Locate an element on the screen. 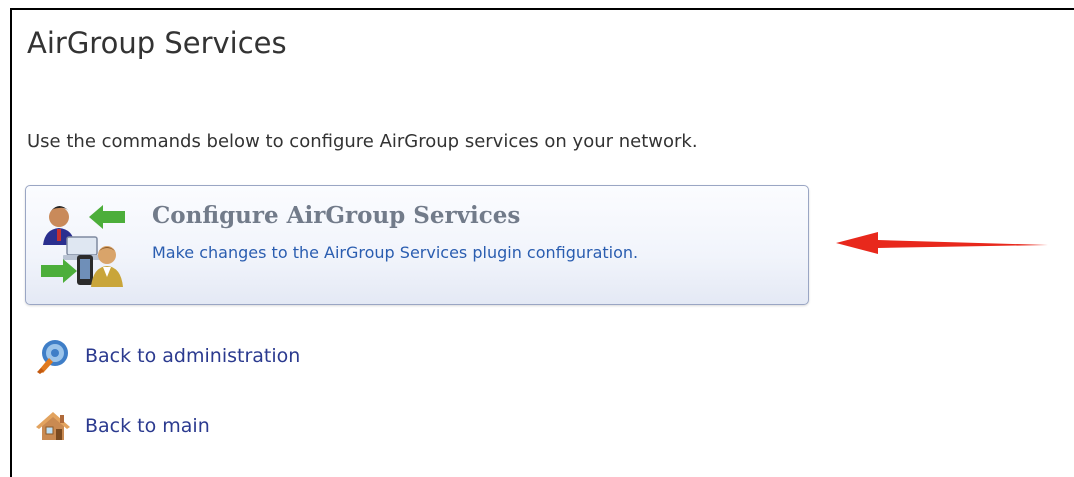 The height and width of the screenshot is (477, 1074). back-to-main-link: Back to main is located at coordinates (122, 426).